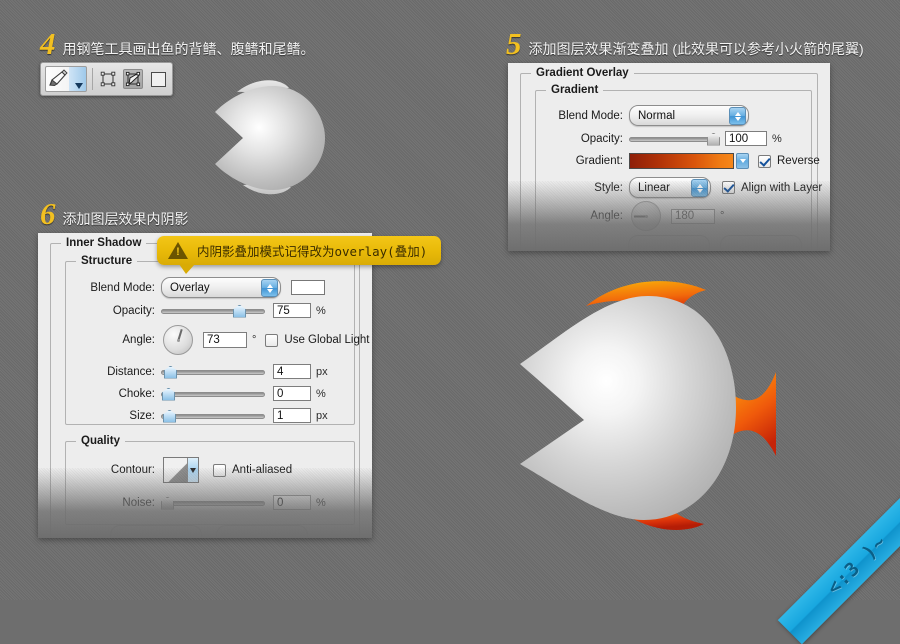  I want to click on go-gradient-label: Gradient:, so click(599, 161).